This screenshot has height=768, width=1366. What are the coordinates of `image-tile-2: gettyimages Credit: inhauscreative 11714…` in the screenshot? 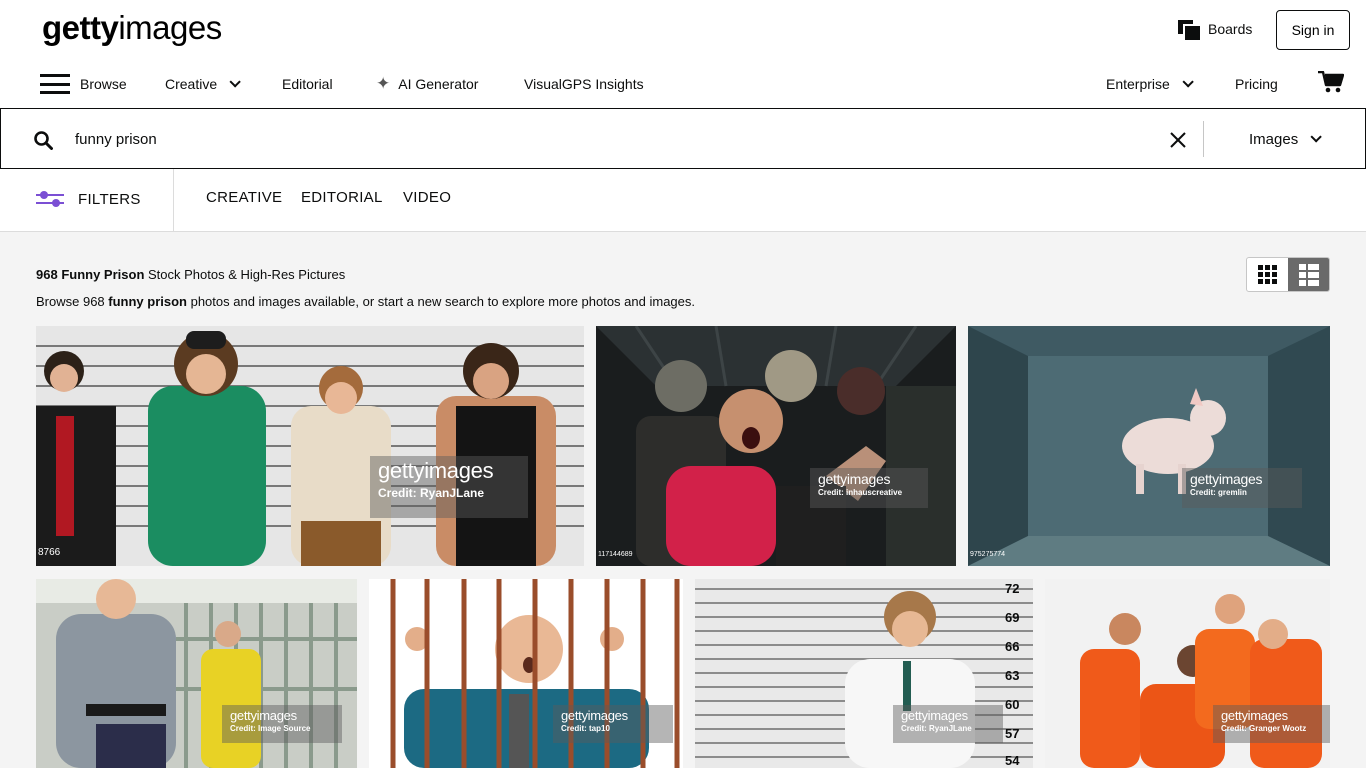 It's located at (776, 446).